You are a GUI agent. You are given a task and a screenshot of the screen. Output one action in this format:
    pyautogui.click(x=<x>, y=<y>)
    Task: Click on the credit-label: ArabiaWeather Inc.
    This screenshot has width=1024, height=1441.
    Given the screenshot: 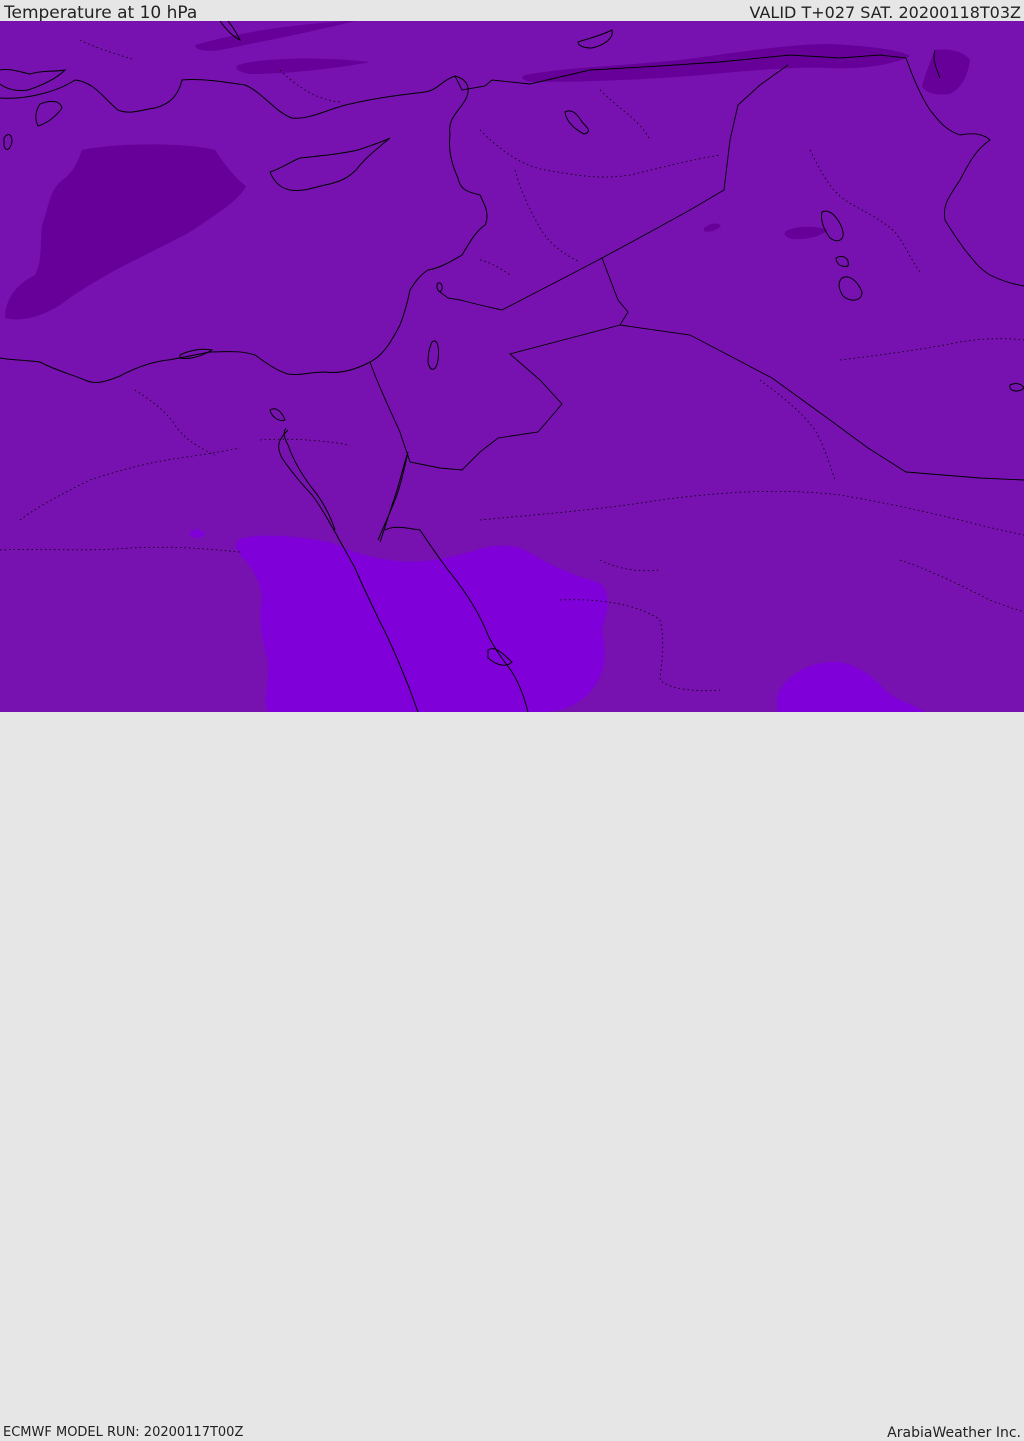 What is the action you would take?
    pyautogui.click(x=954, y=1433)
    